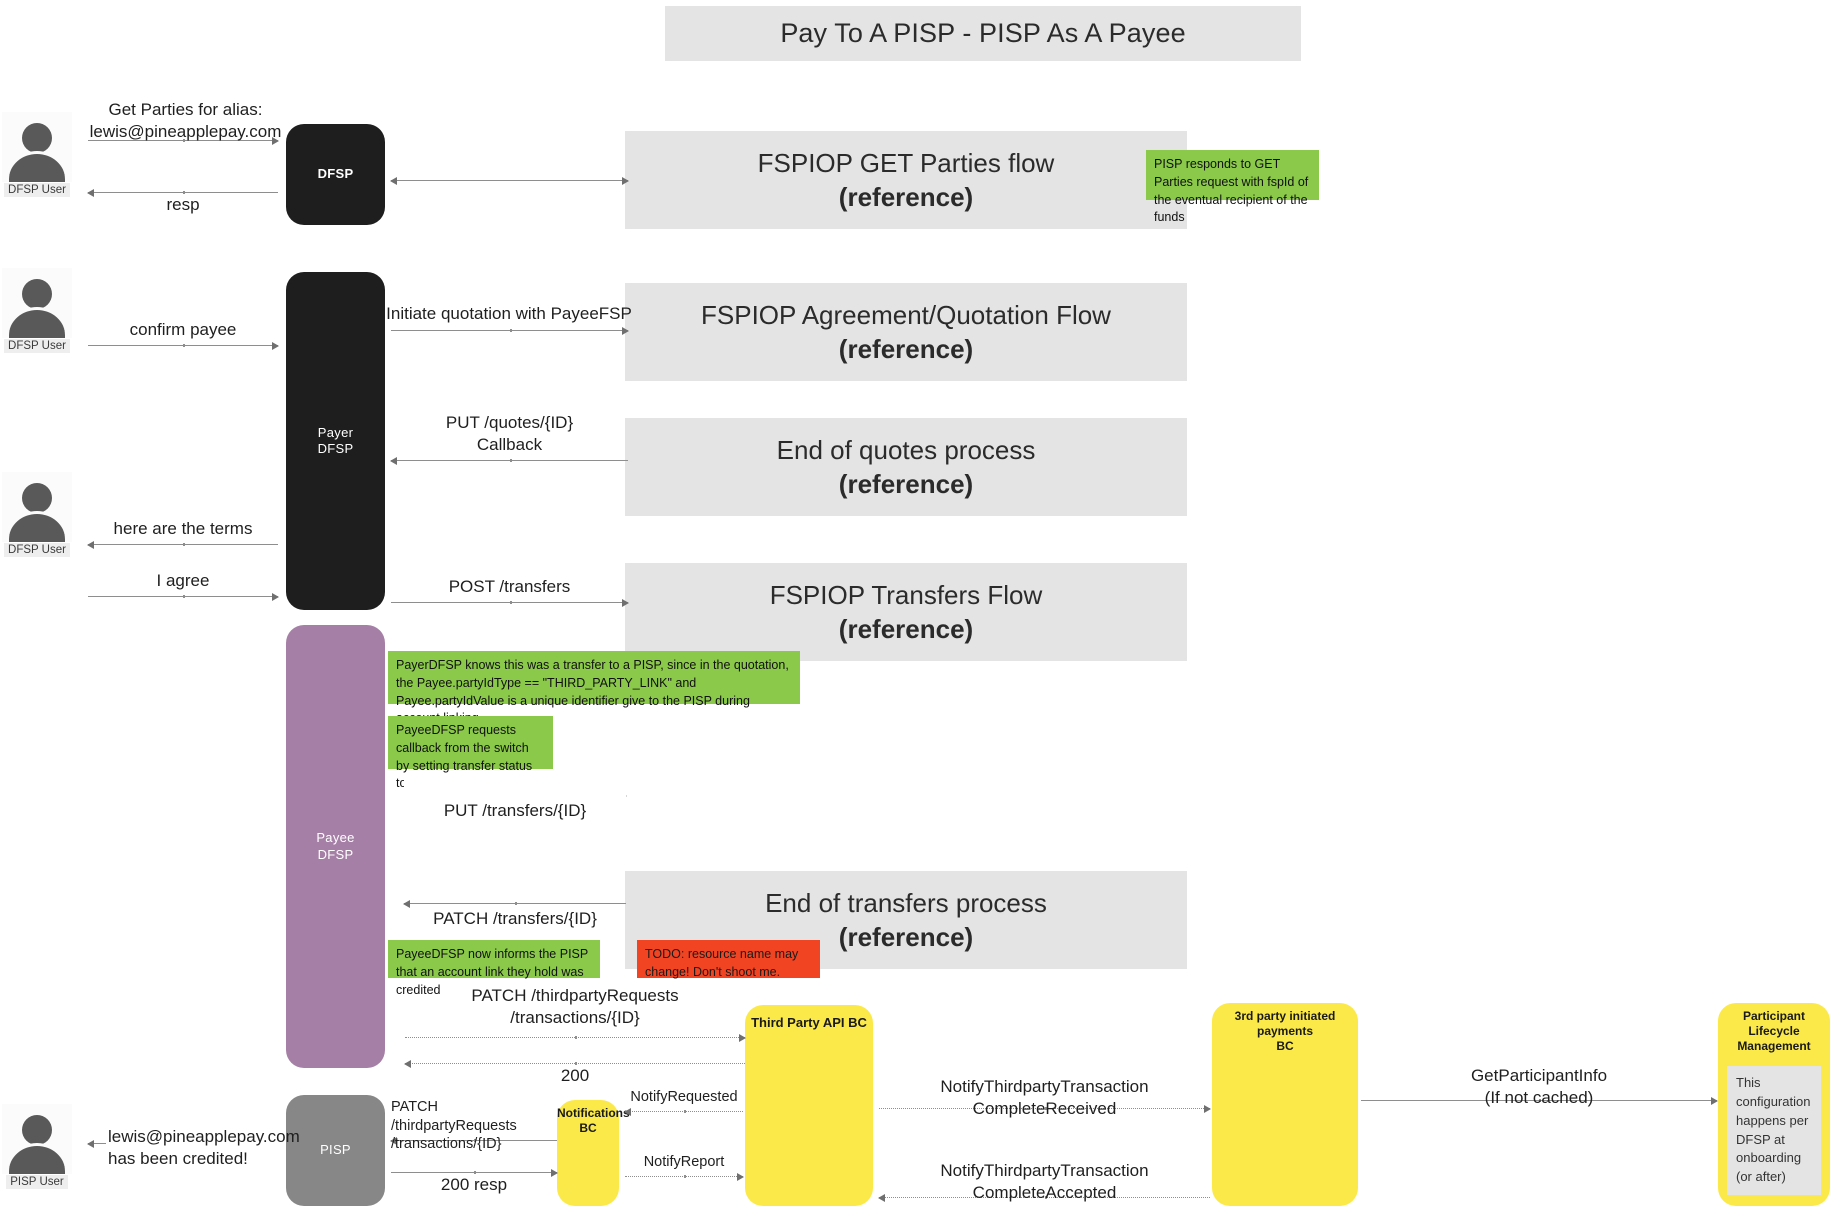  What do you see at coordinates (809, 1105) in the screenshot?
I see `bc-third-party-api: Third Party API BC` at bounding box center [809, 1105].